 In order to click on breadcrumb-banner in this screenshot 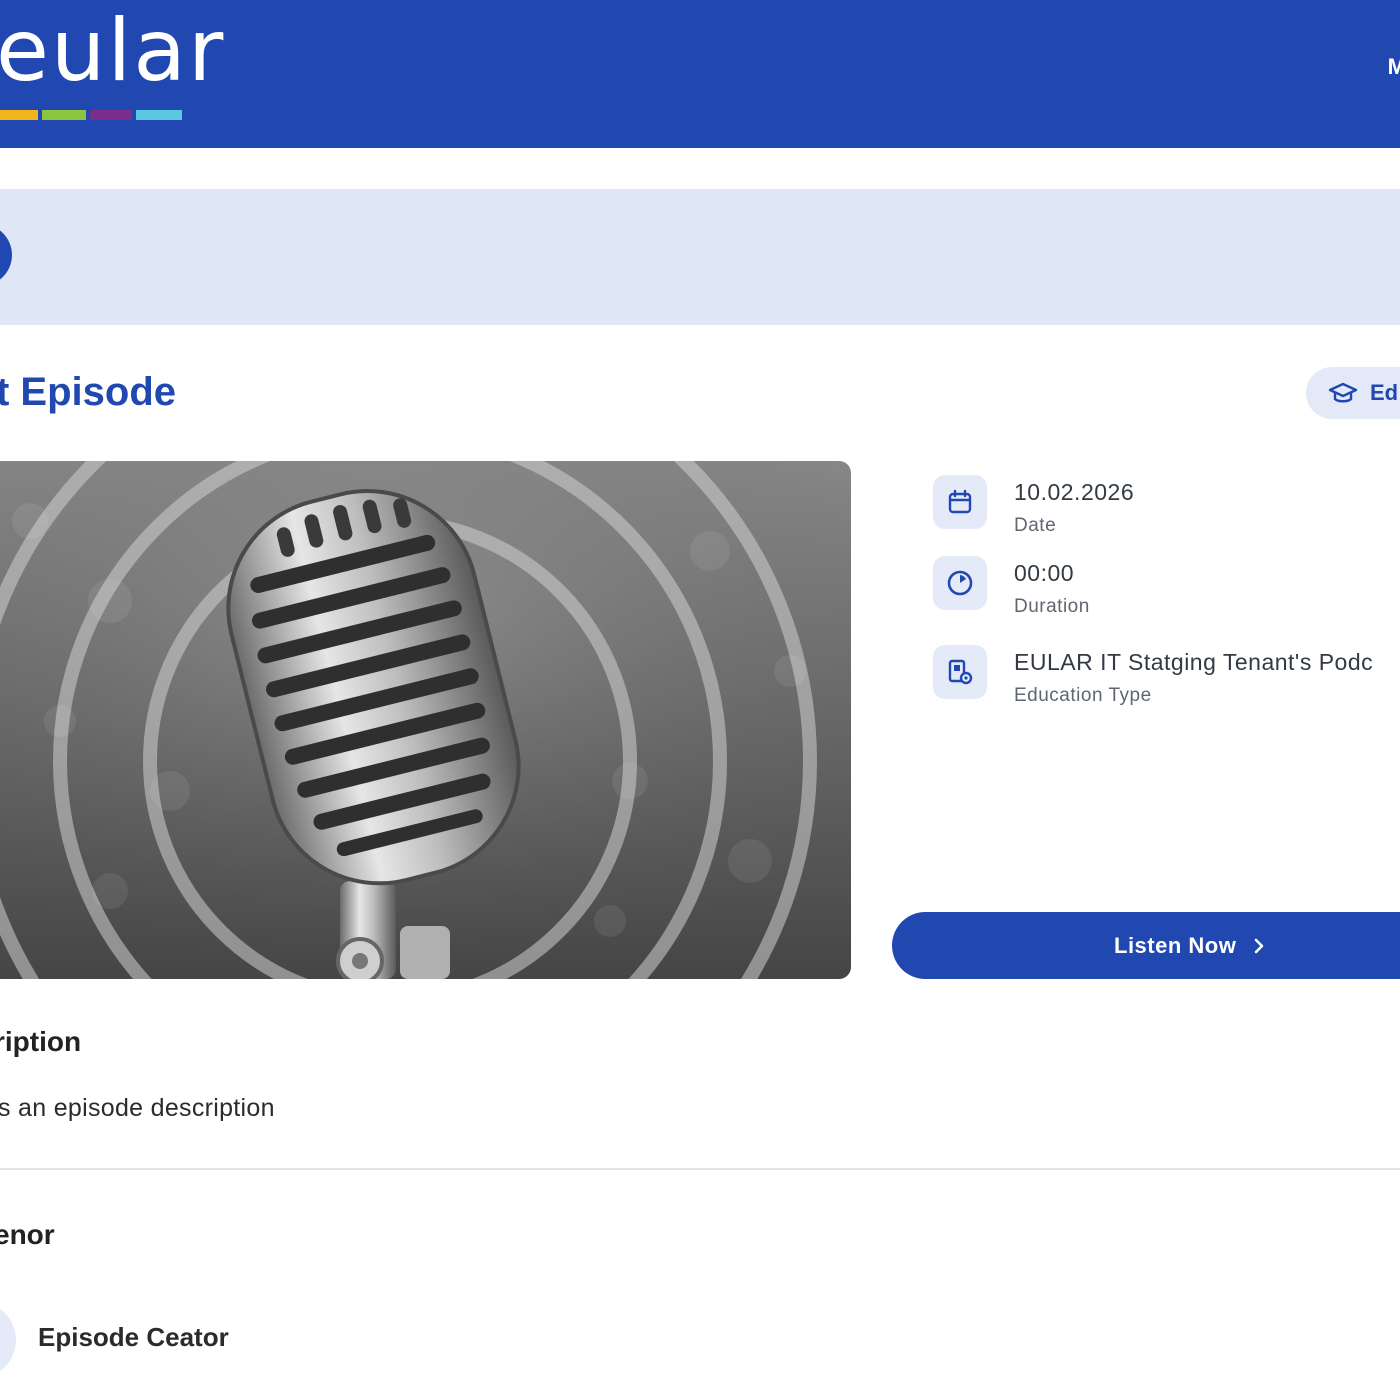, I will do `click(700, 257)`.